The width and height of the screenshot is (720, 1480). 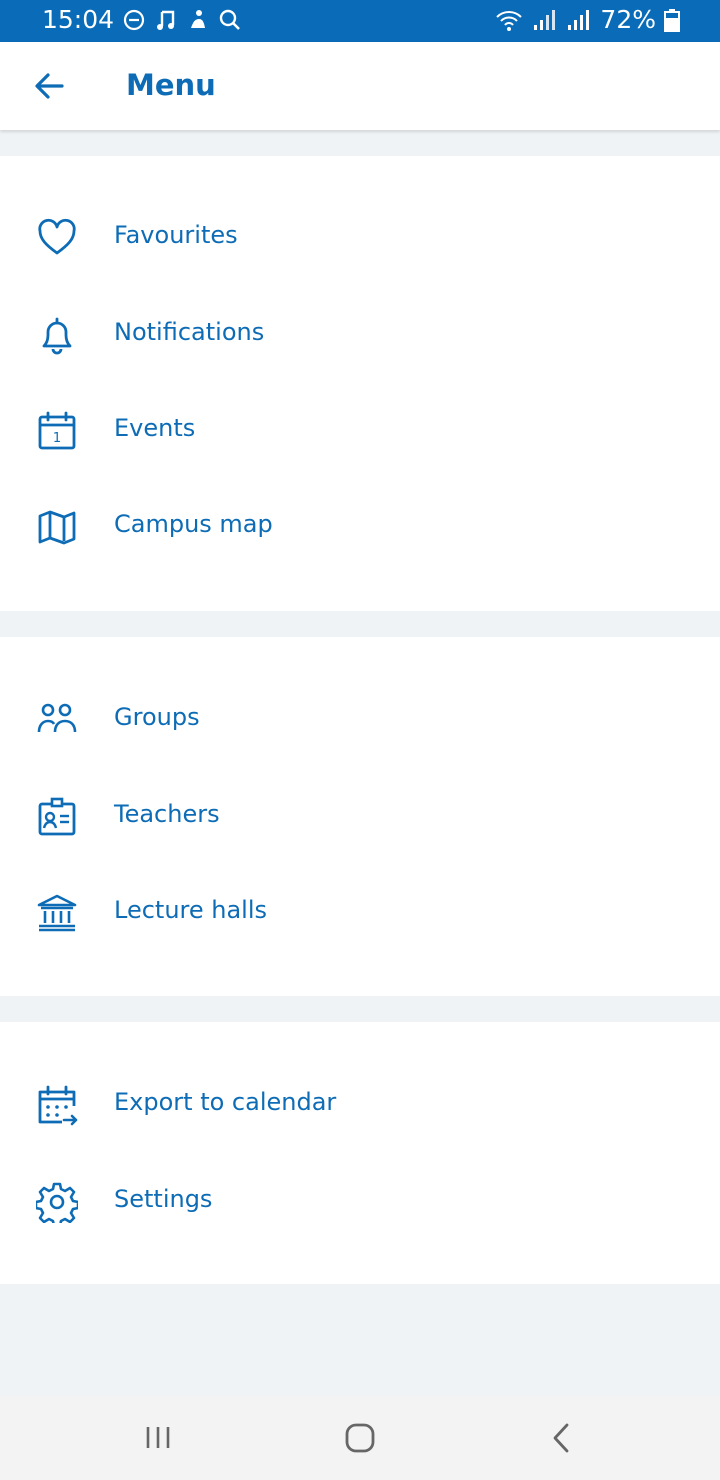 What do you see at coordinates (134, 20) in the screenshot?
I see `do-not-disturb-icon` at bounding box center [134, 20].